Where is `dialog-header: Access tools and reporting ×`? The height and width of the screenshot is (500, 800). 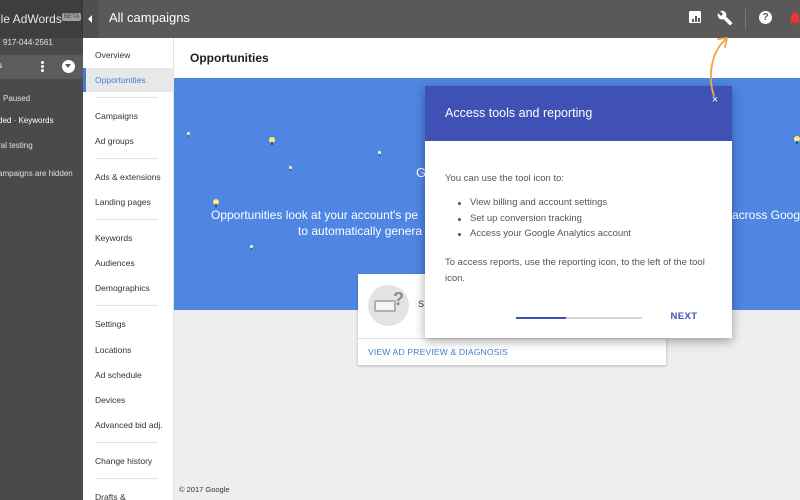 dialog-header: Access tools and reporting × is located at coordinates (578, 113).